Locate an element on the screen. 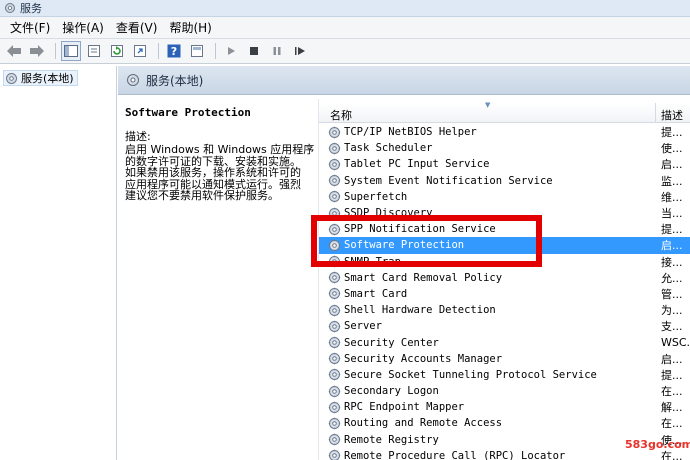 This screenshot has width=690, height=460. export-list-icon is located at coordinates (140, 51).